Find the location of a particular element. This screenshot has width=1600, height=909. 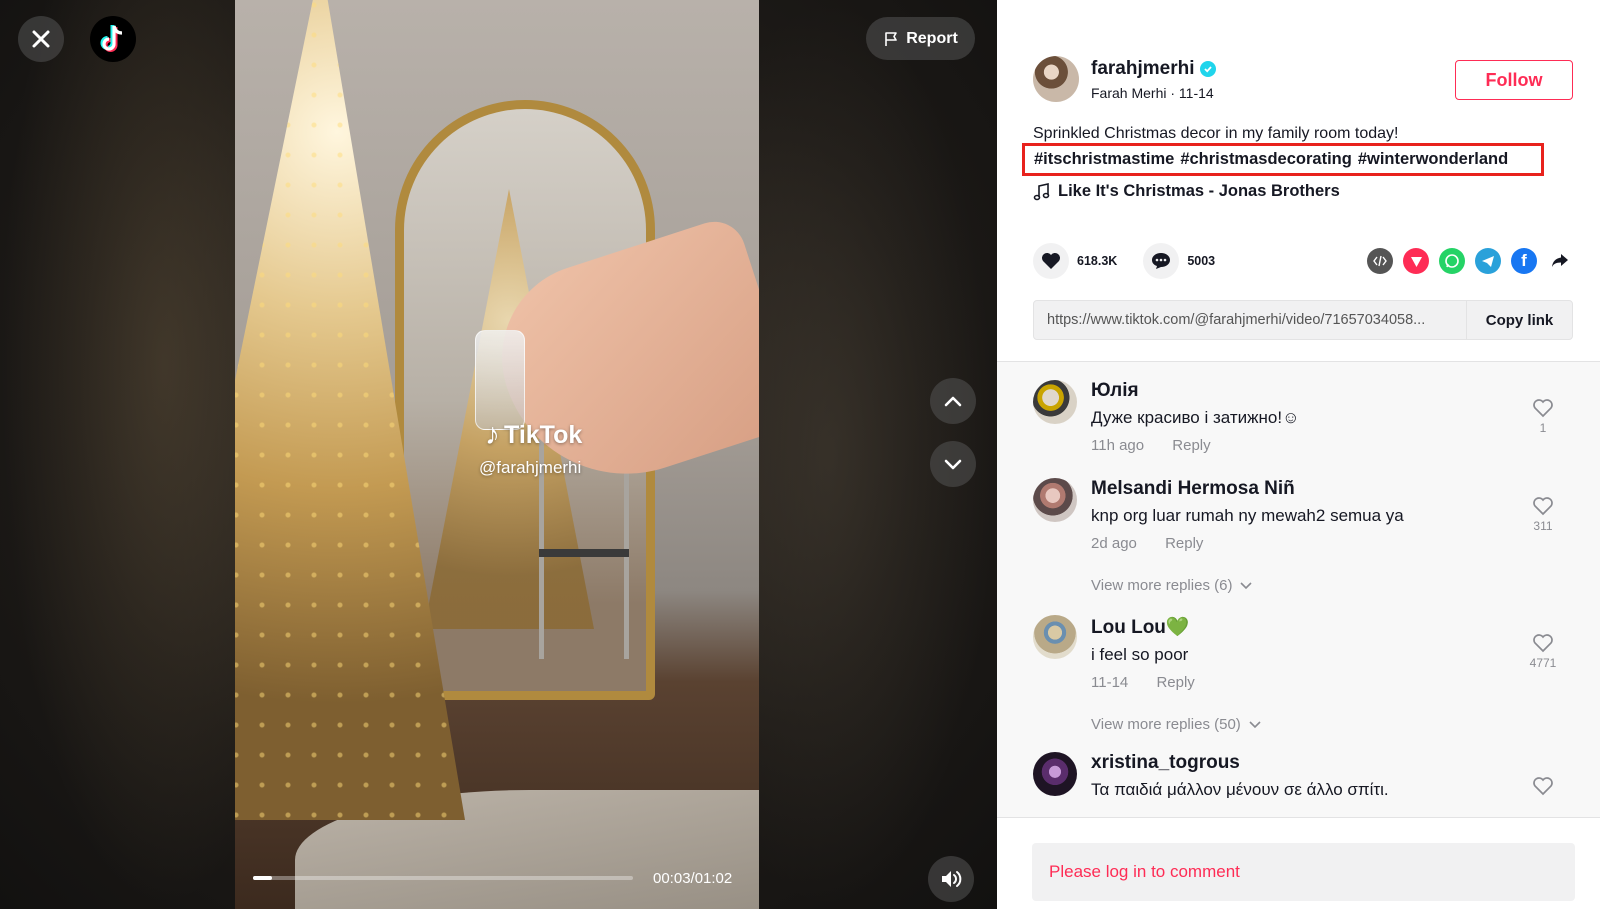

telegram-icon is located at coordinates (1488, 261).